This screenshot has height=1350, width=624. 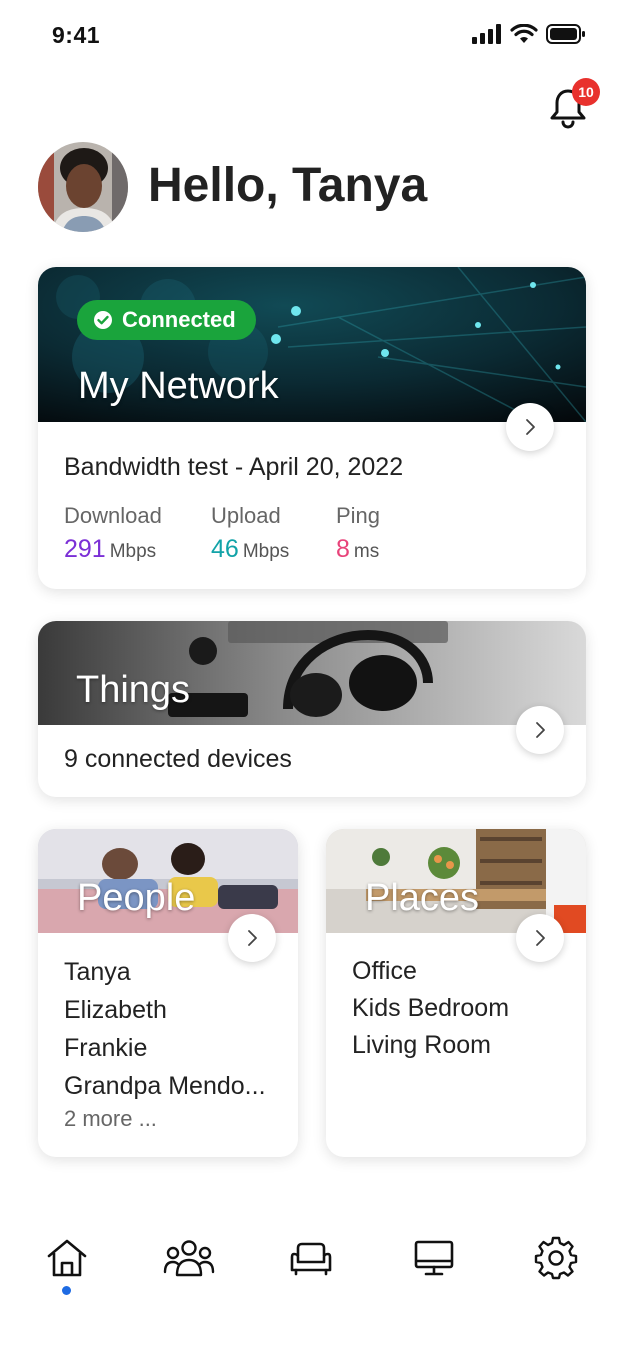 I want to click on status-bar: 9:41, so click(x=312, y=36).